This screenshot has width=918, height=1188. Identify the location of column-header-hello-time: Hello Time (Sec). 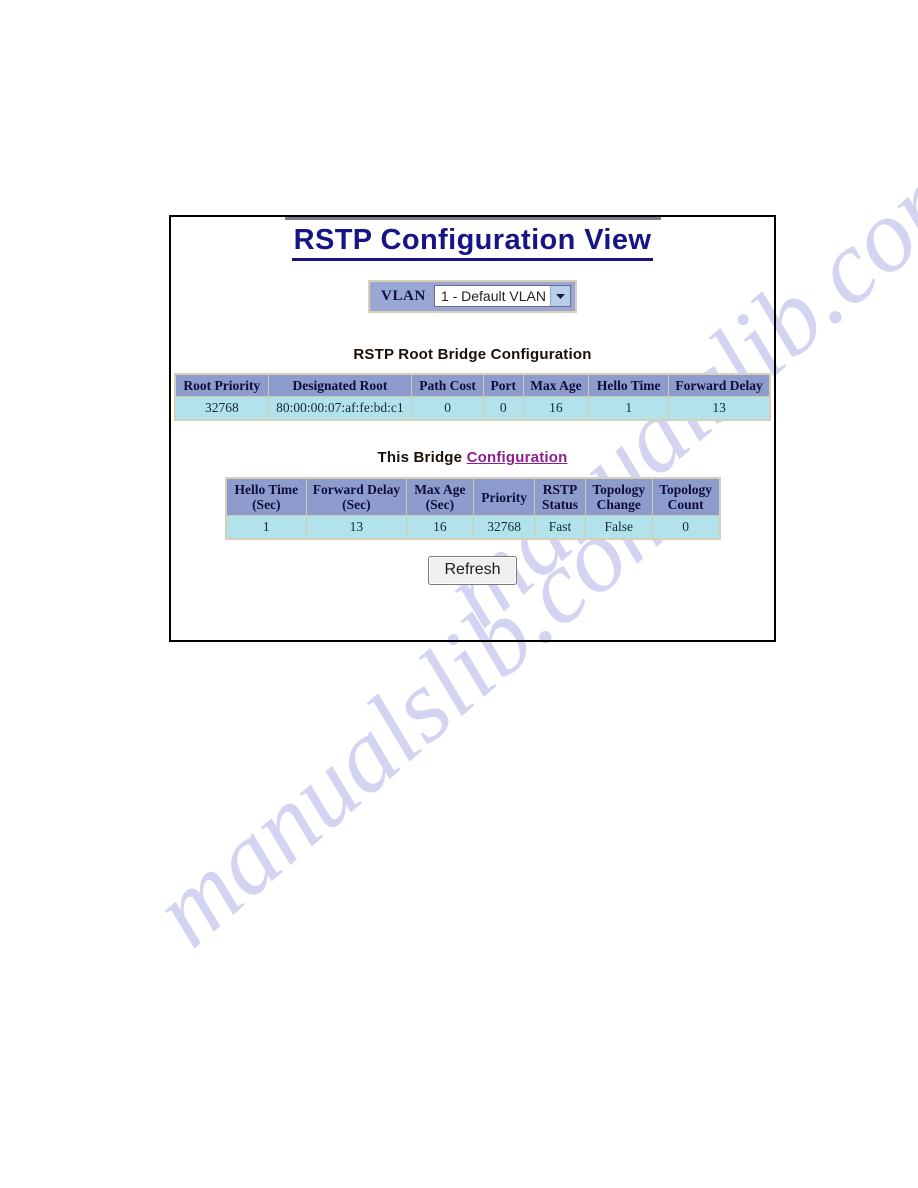
(266, 496).